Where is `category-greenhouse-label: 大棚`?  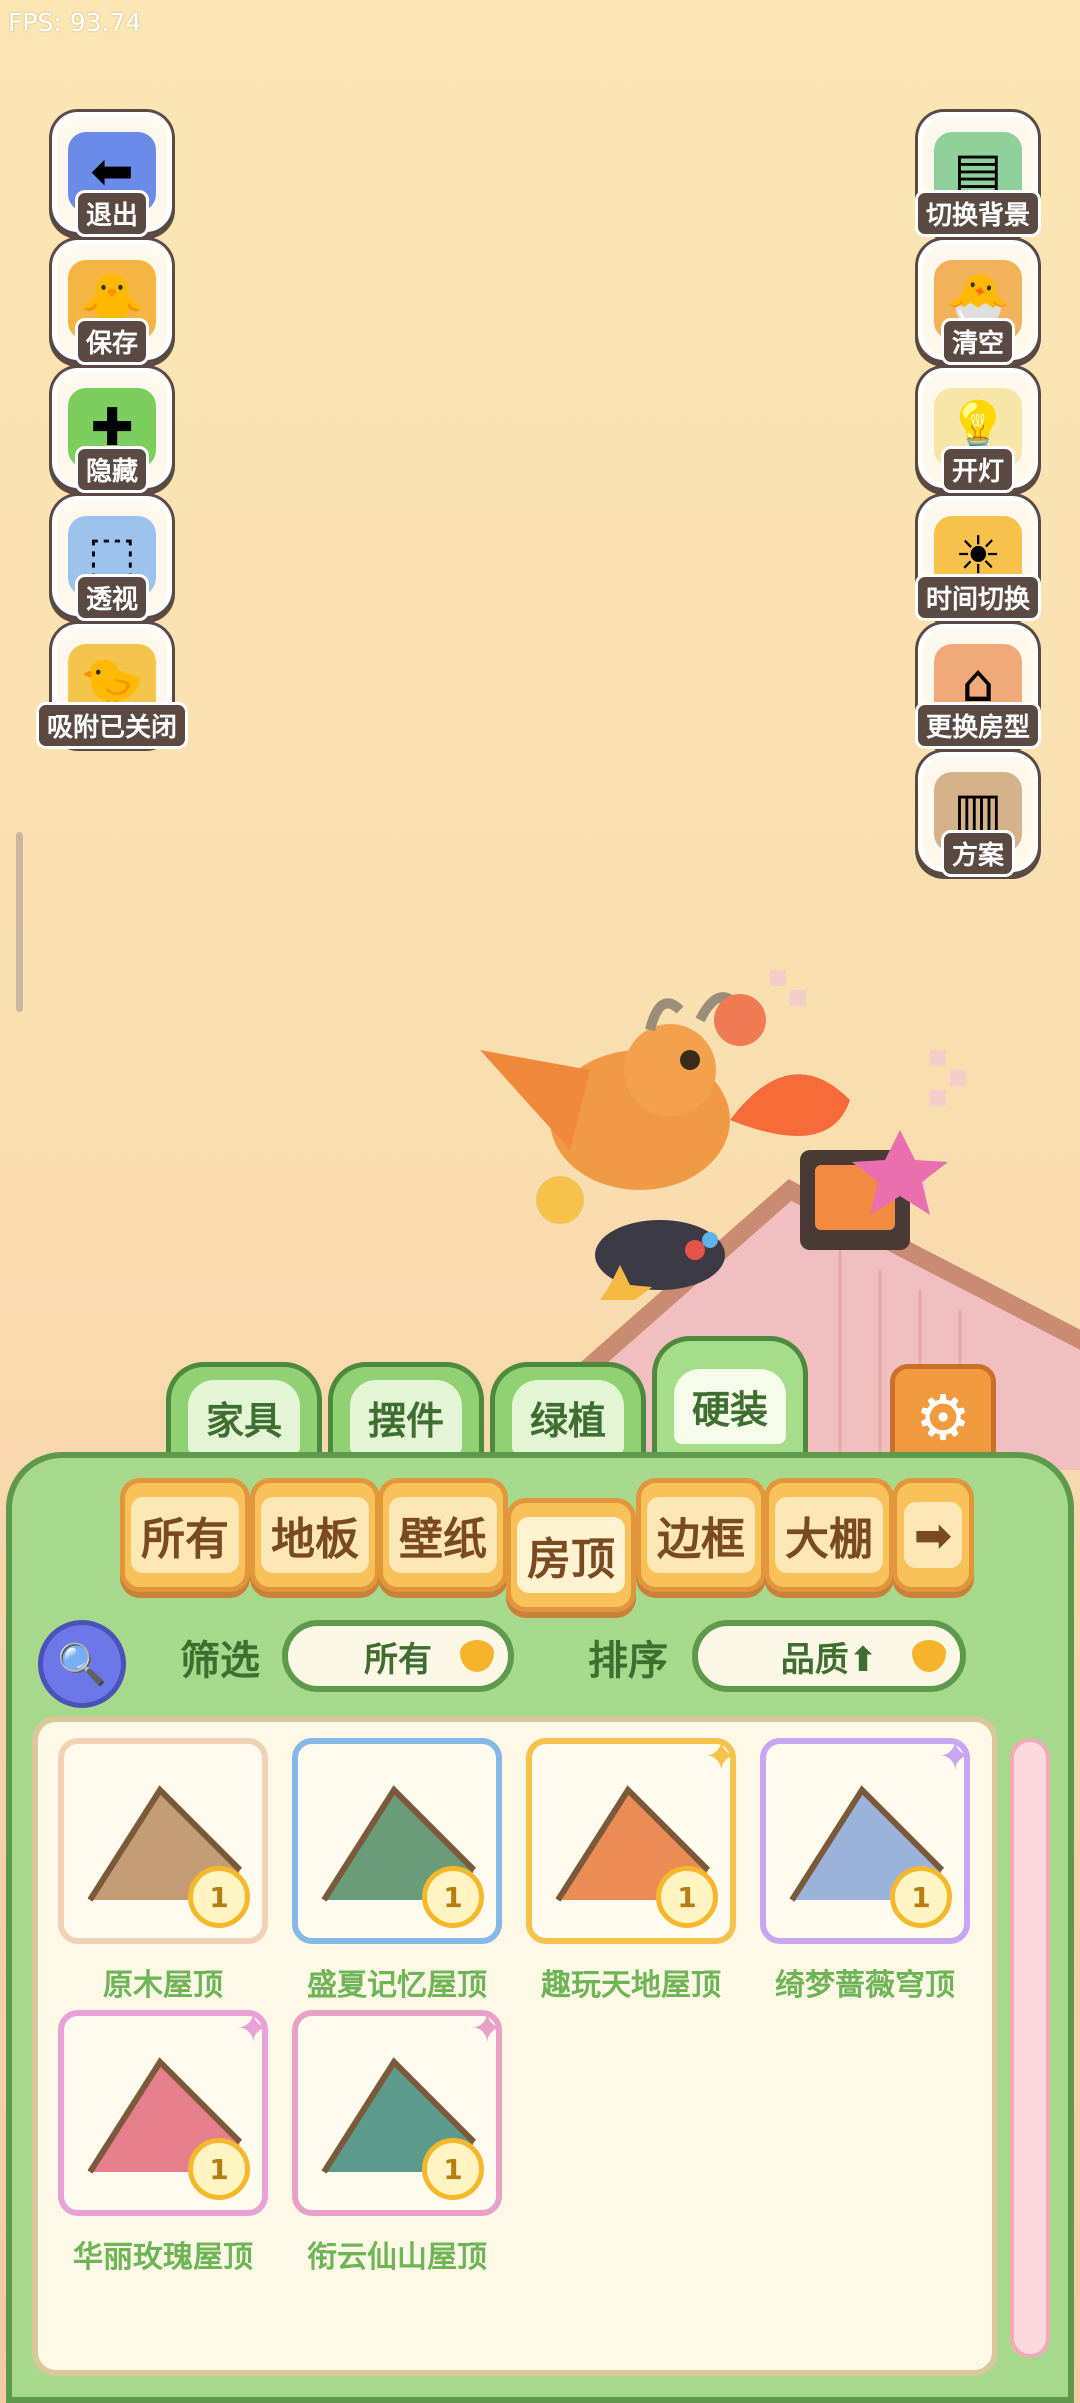
category-greenhouse-label: 大棚 is located at coordinates (829, 1535).